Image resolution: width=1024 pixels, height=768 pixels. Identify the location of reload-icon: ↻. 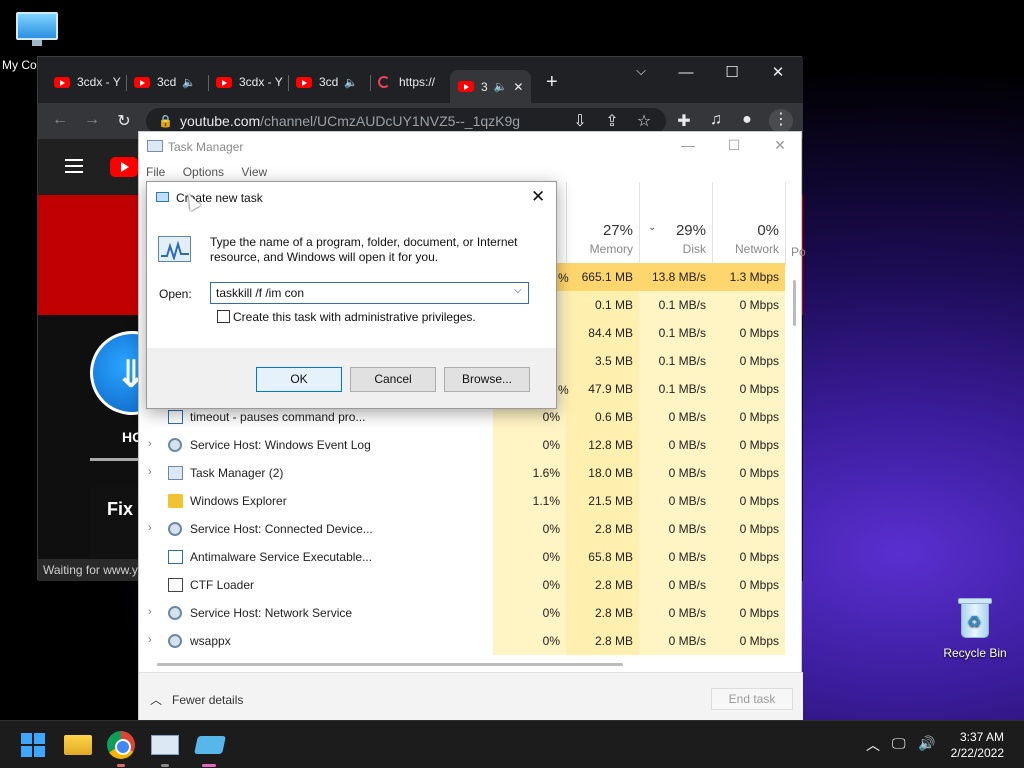
(124, 121).